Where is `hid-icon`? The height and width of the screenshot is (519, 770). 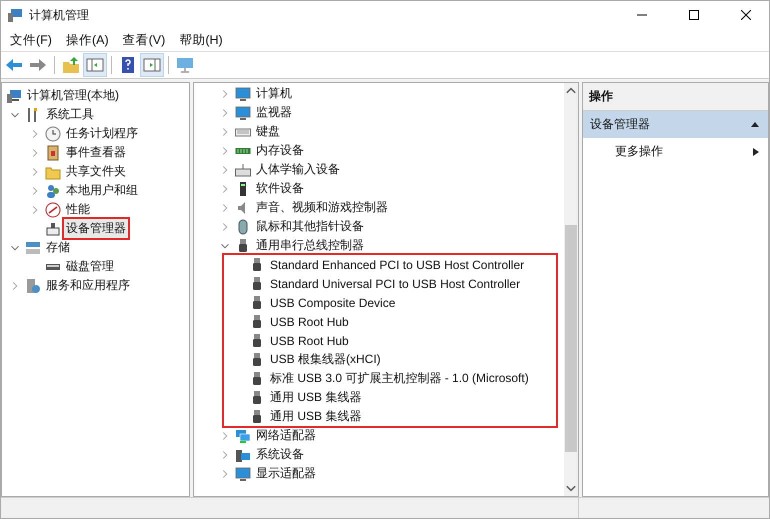
hid-icon is located at coordinates (243, 170).